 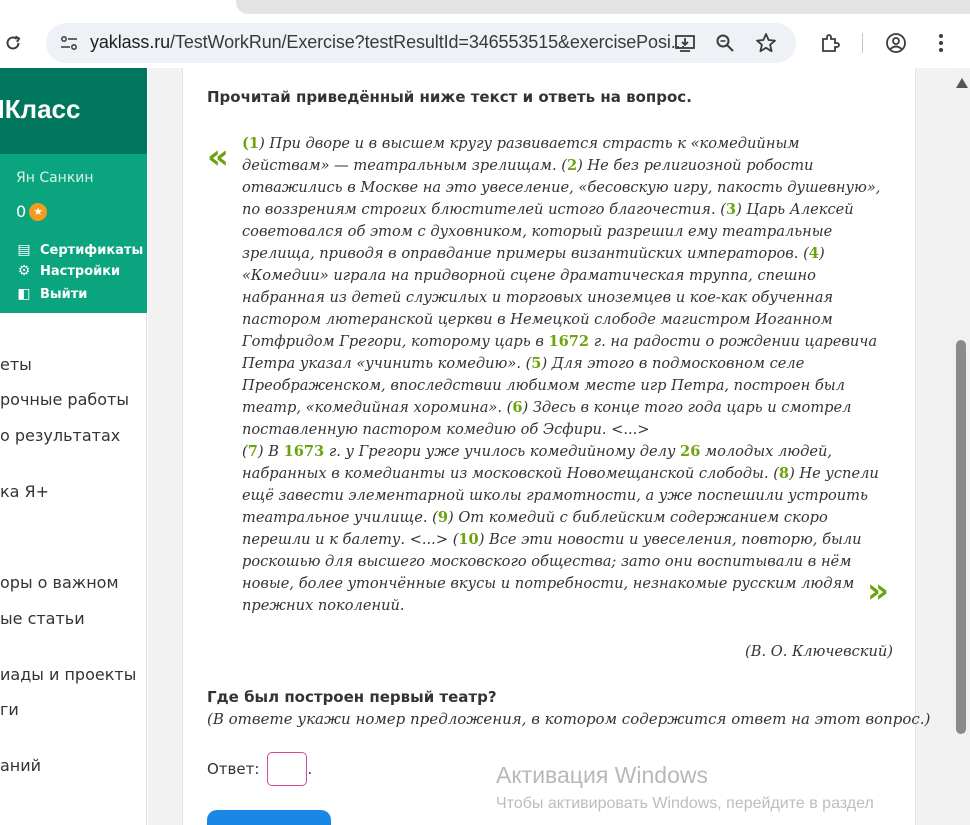 I want to click on brand-header: ЯКласс, so click(x=73, y=111).